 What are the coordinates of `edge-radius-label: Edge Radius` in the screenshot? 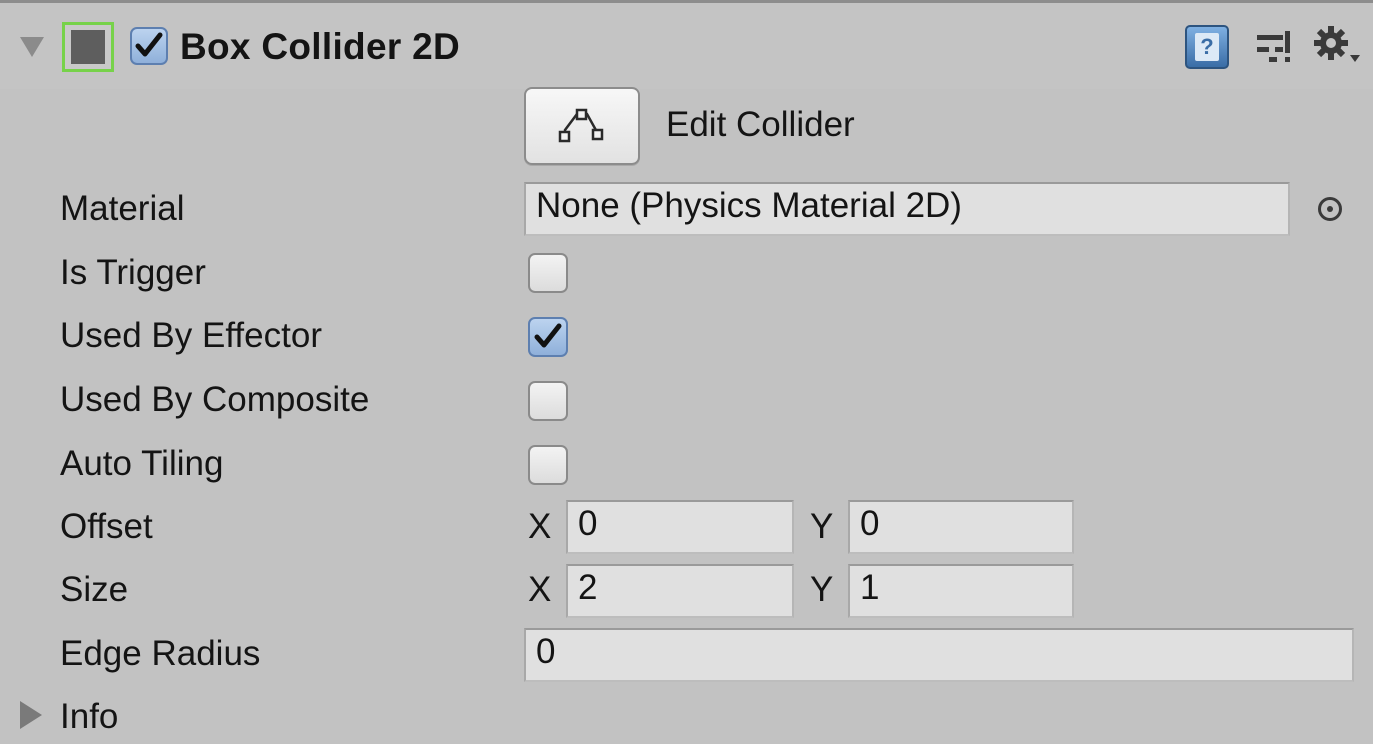 It's located at (160, 653).